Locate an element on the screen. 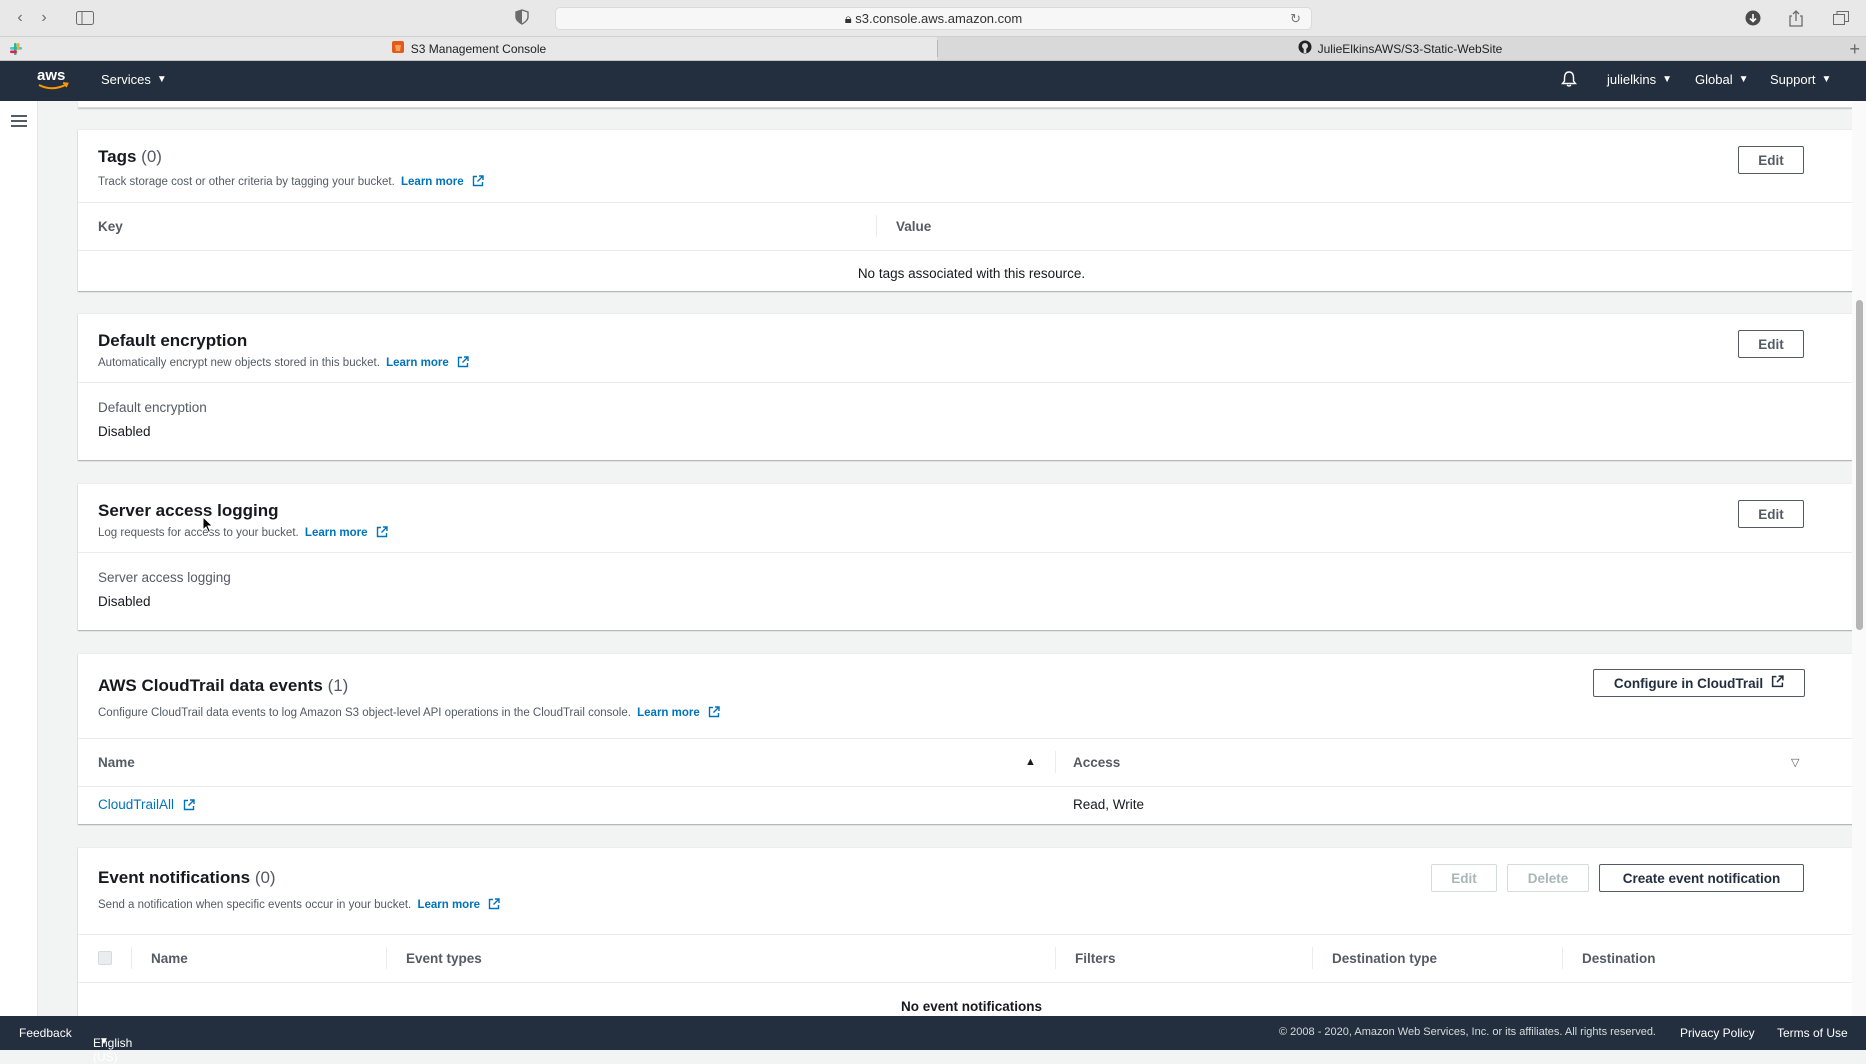  select-all-checkbox is located at coordinates (105, 958).